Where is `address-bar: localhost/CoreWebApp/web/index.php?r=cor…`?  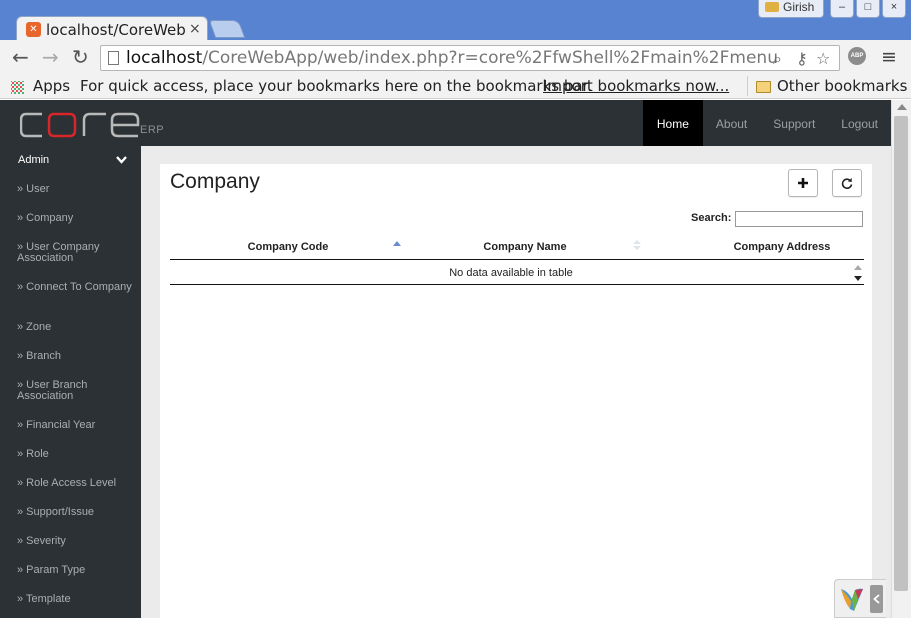 address-bar: localhost/CoreWebApp/web/index.php?r=cor… is located at coordinates (470, 58).